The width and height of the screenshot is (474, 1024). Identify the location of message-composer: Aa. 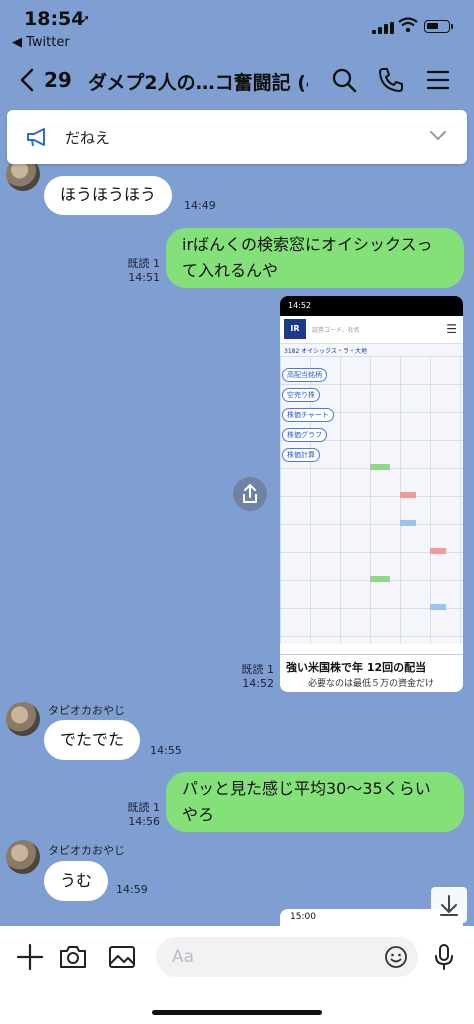
(237, 975).